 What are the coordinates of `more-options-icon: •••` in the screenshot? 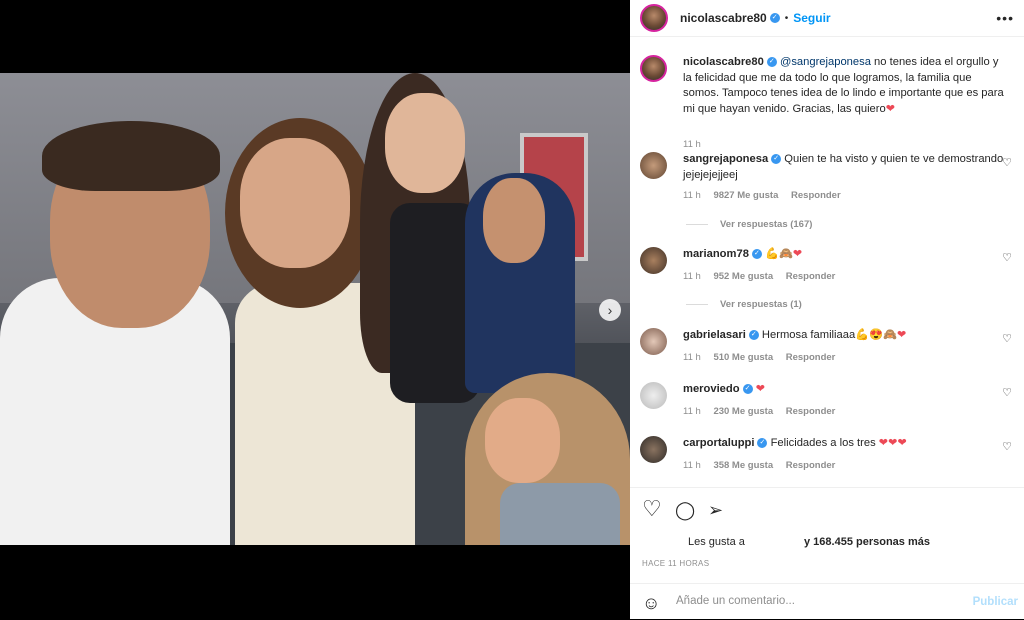 It's located at (1005, 18).